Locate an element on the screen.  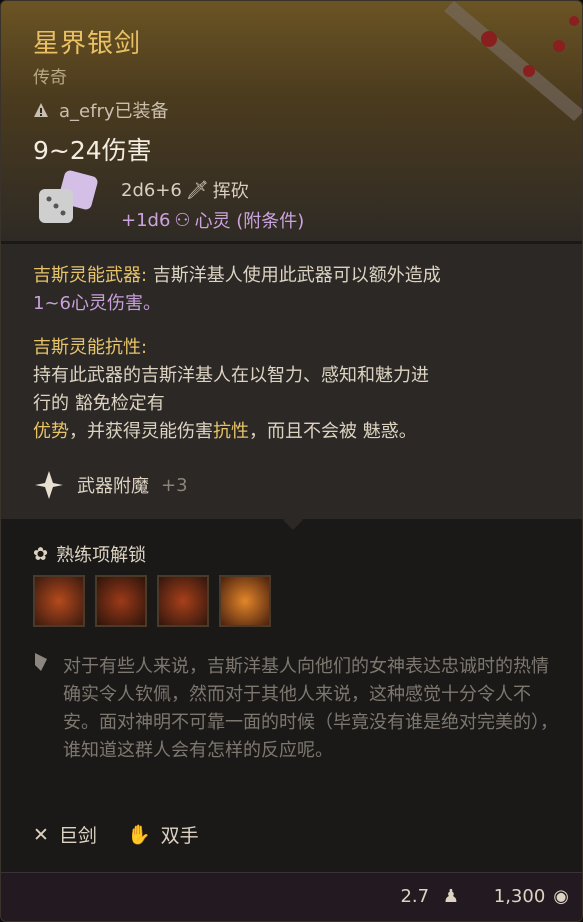
handedness: 双手 is located at coordinates (179, 836).